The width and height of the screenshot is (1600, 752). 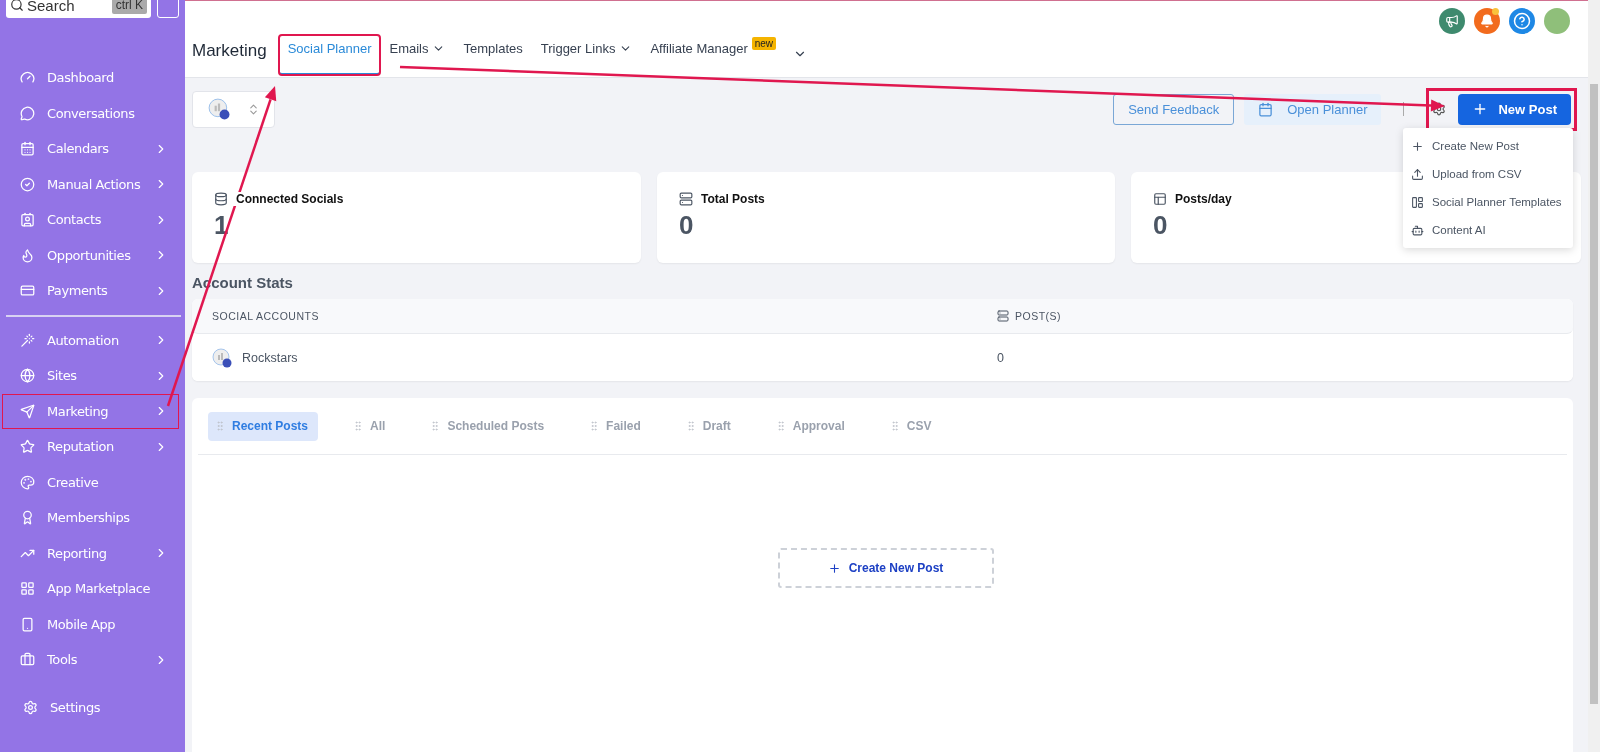 What do you see at coordinates (329, 55) in the screenshot?
I see `nav-tab: Social Planner` at bounding box center [329, 55].